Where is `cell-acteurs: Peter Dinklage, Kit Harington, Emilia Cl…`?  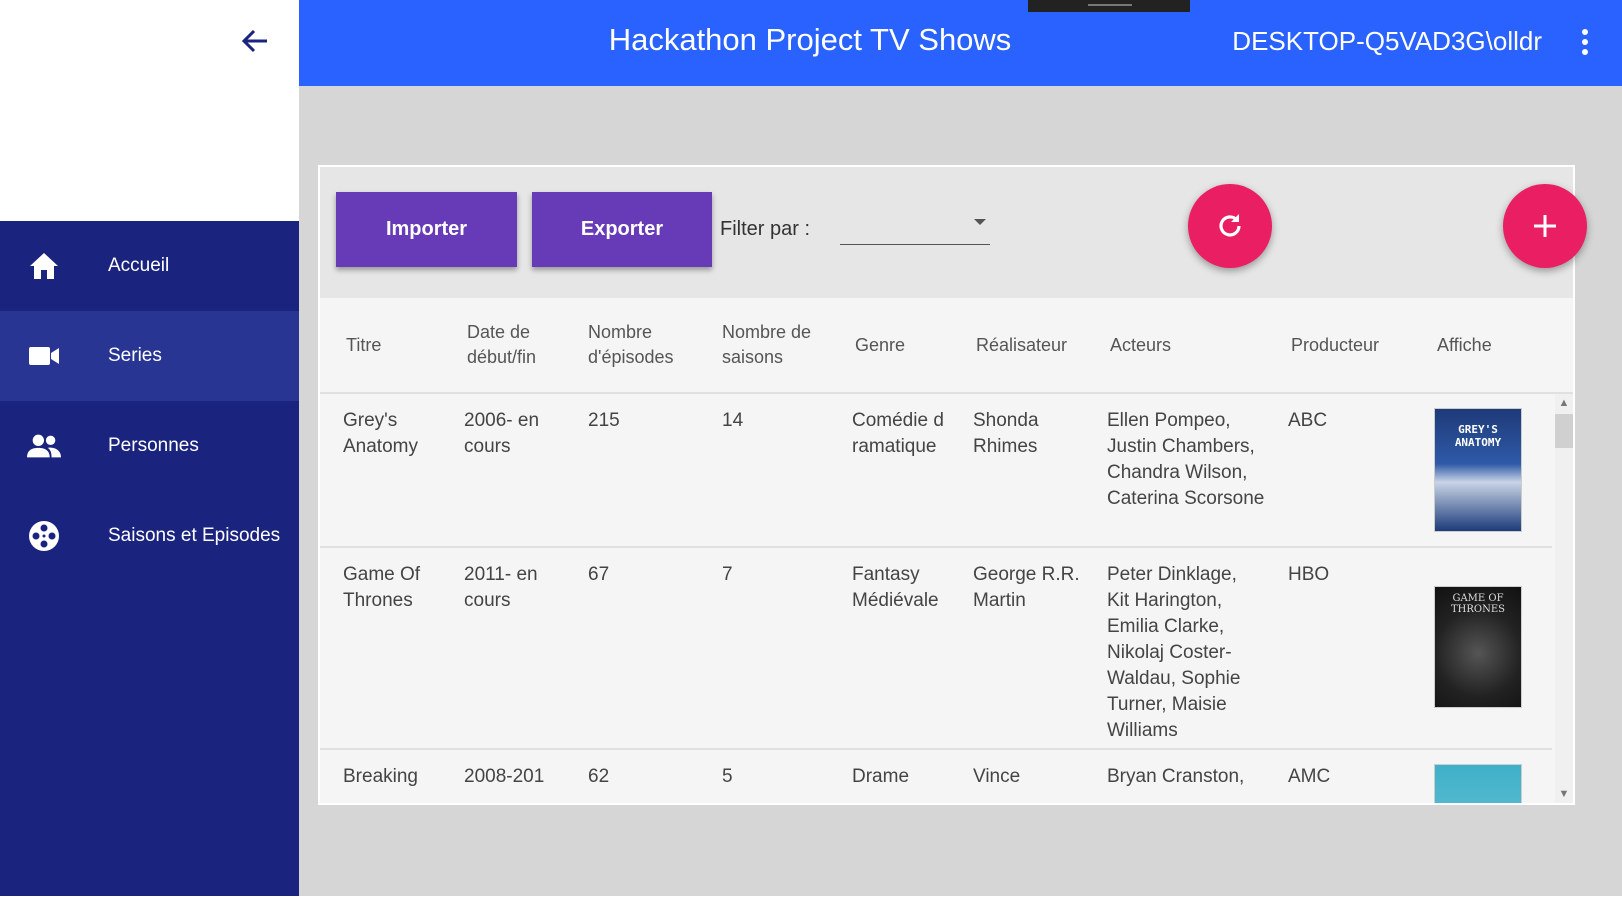 cell-acteurs: Peter Dinklage, Kit Harington, Emilia Cl… is located at coordinates (1174, 652).